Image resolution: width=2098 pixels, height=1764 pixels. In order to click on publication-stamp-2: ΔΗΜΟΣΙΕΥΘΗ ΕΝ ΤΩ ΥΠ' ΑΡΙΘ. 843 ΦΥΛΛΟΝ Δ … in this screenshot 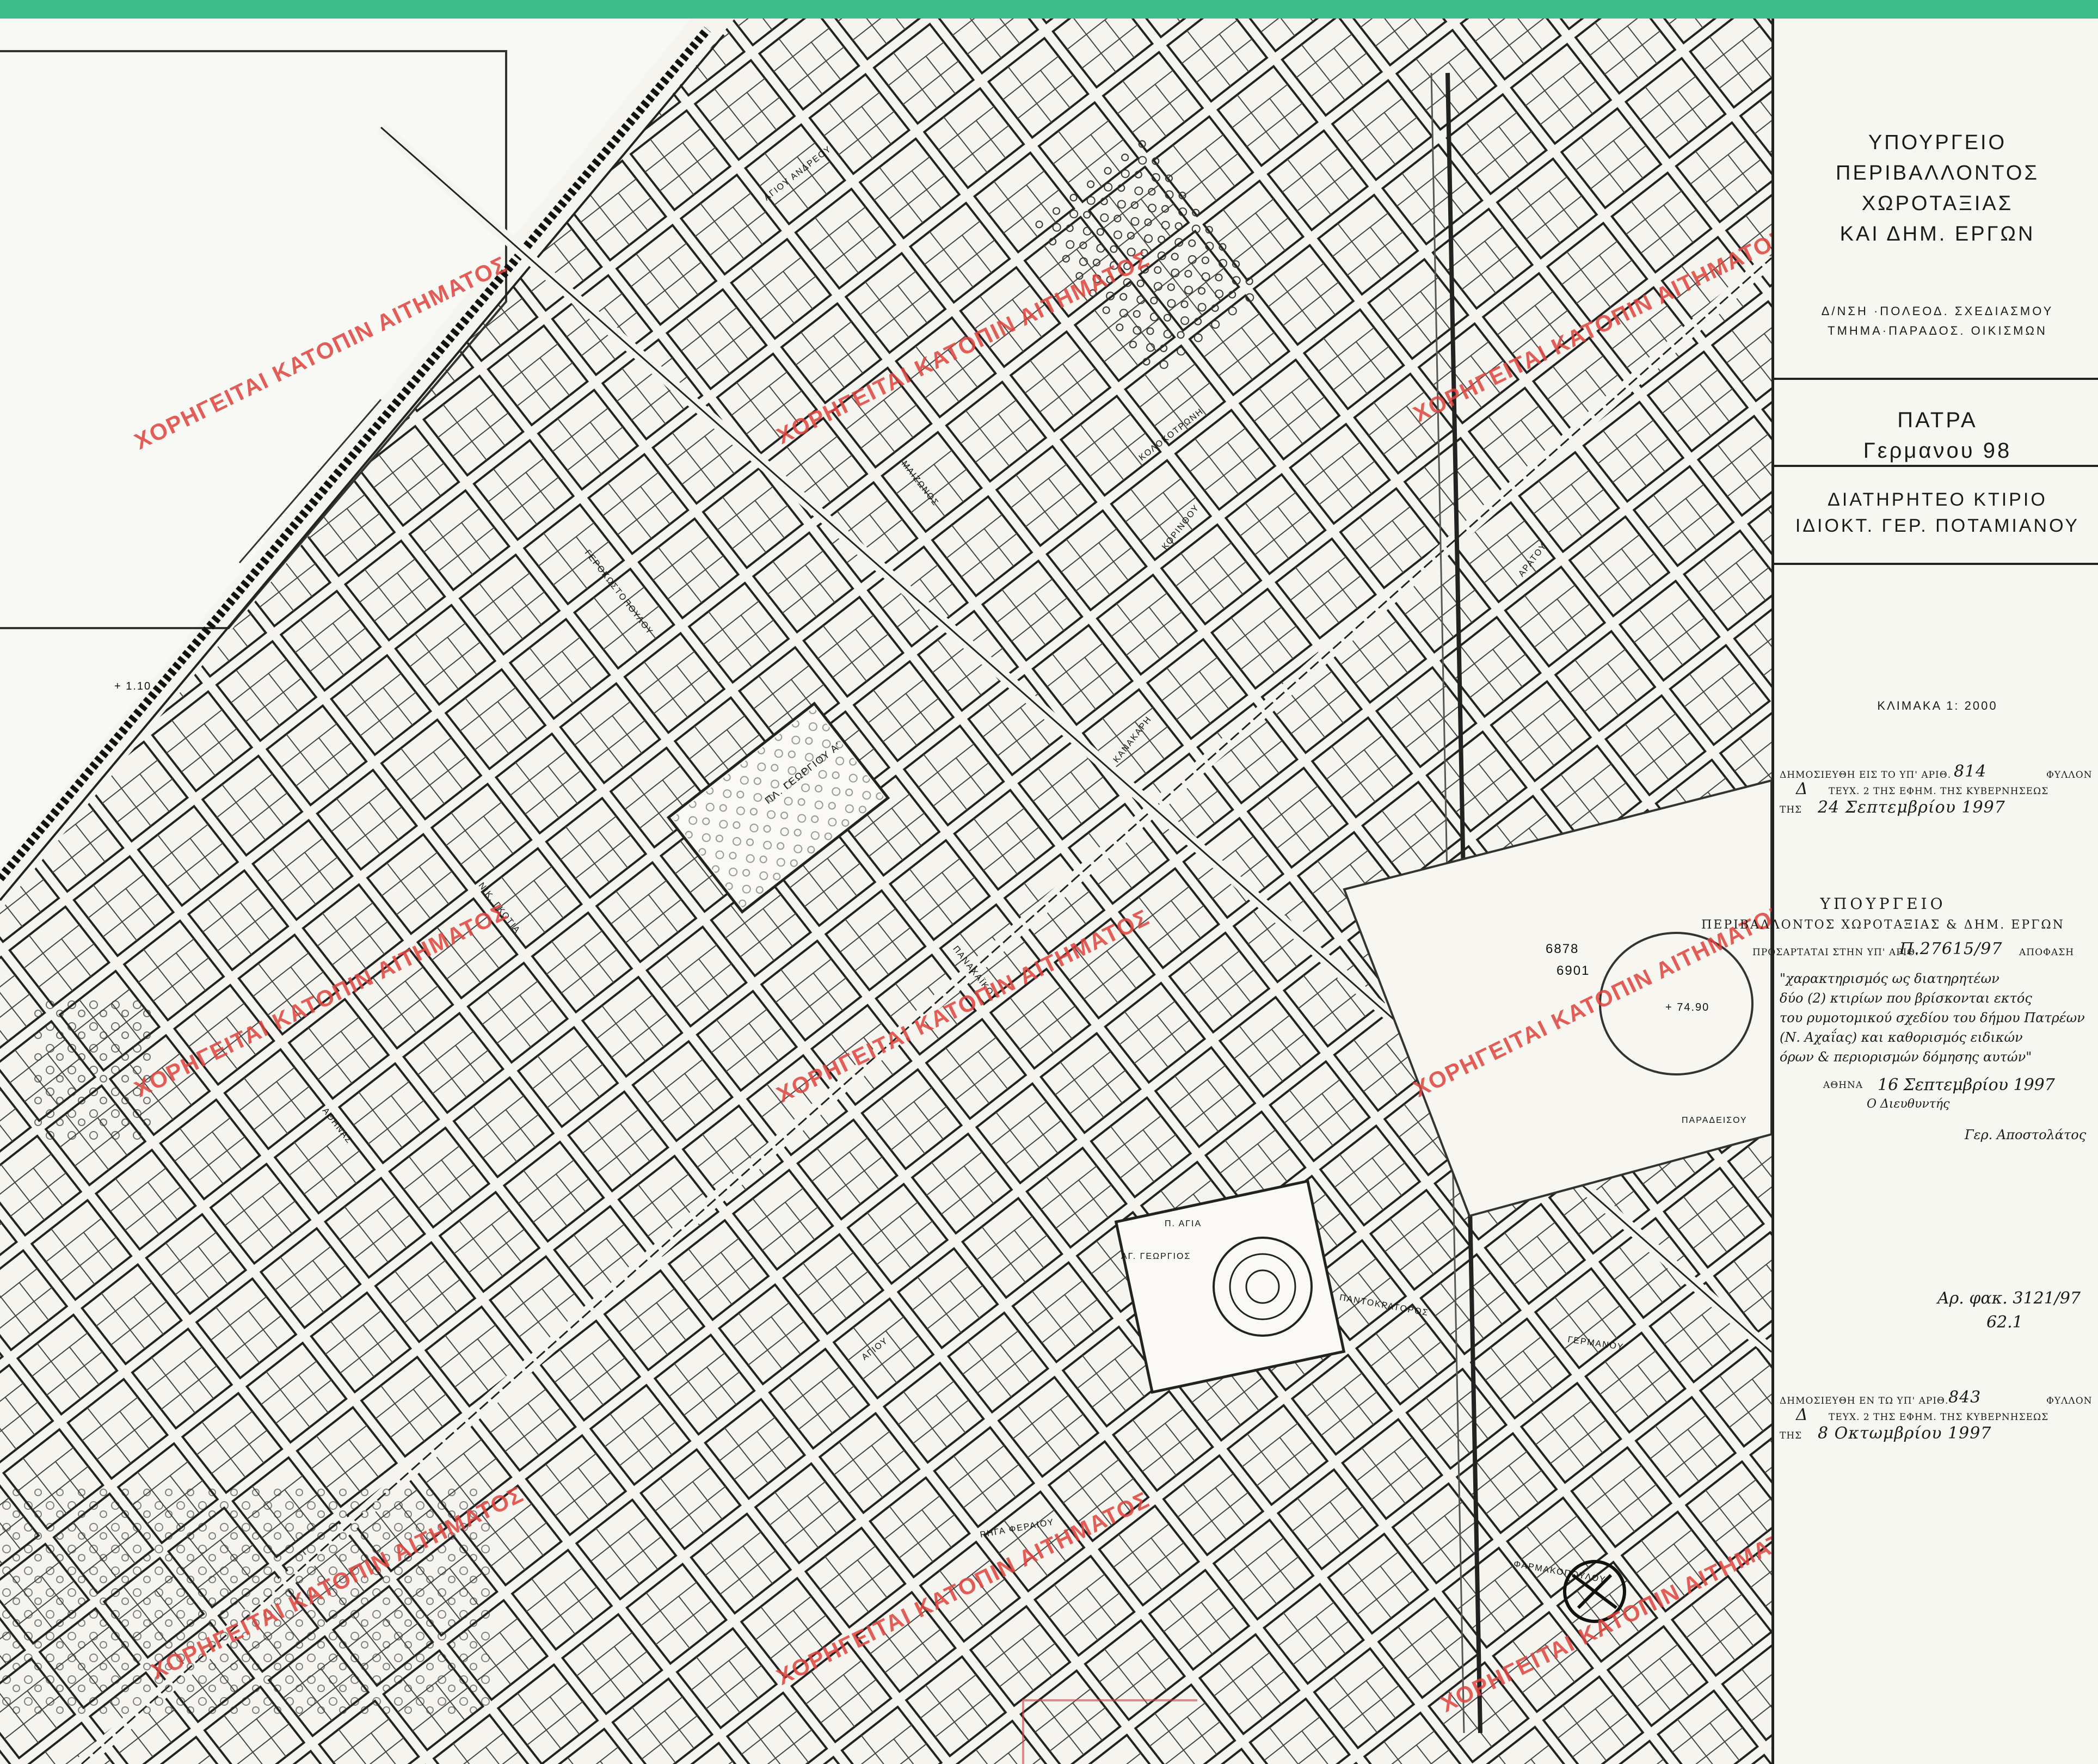, I will do `click(1936, 1415)`.